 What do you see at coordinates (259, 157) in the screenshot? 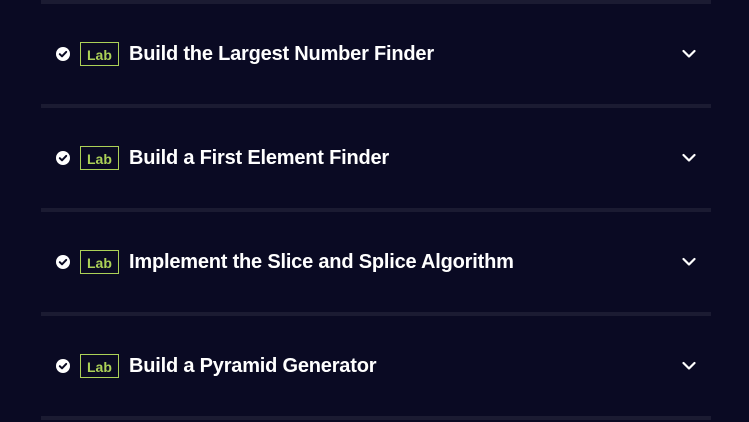
I see `lab-title: Build a First Element Finder` at bounding box center [259, 157].